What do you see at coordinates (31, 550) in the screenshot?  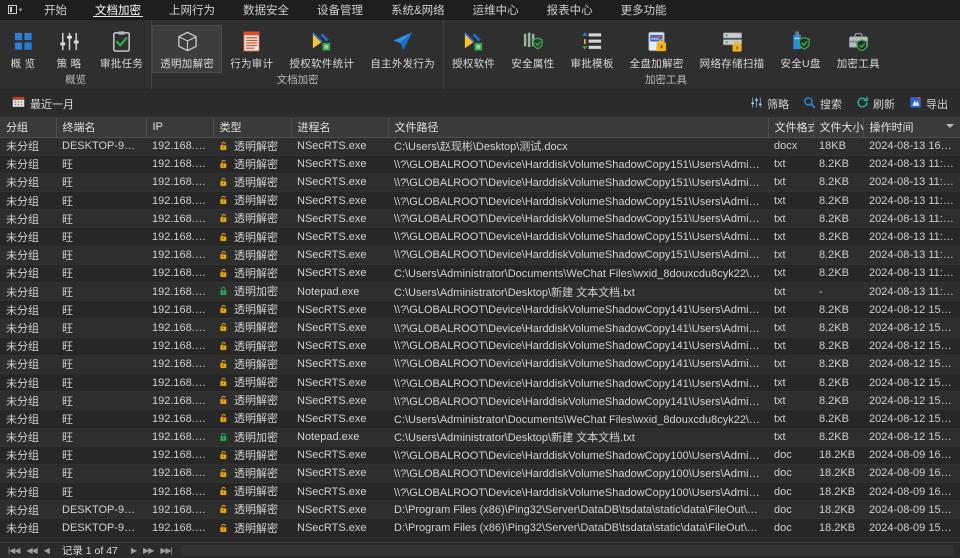 I see `prev-page-button: ◀◀` at bounding box center [31, 550].